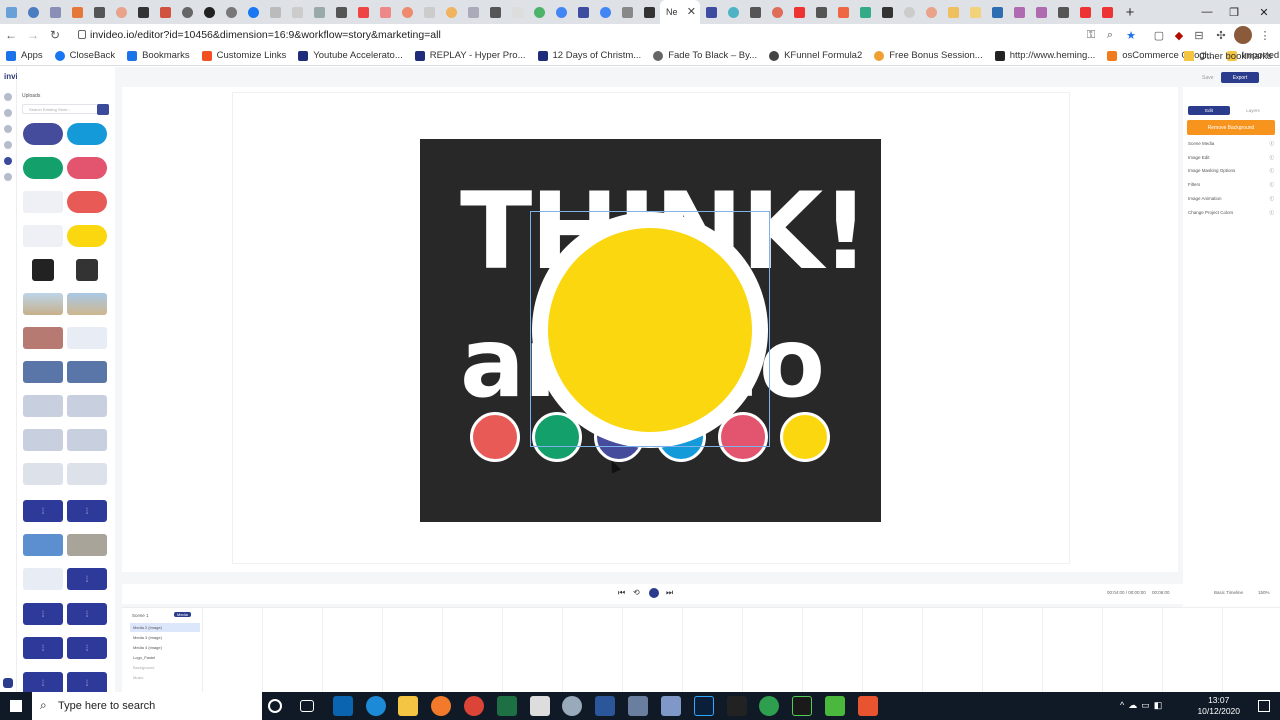 This screenshot has width=1280, height=720. Describe the element at coordinates (165, 667) in the screenshot. I see `timeline-row: Background` at that location.